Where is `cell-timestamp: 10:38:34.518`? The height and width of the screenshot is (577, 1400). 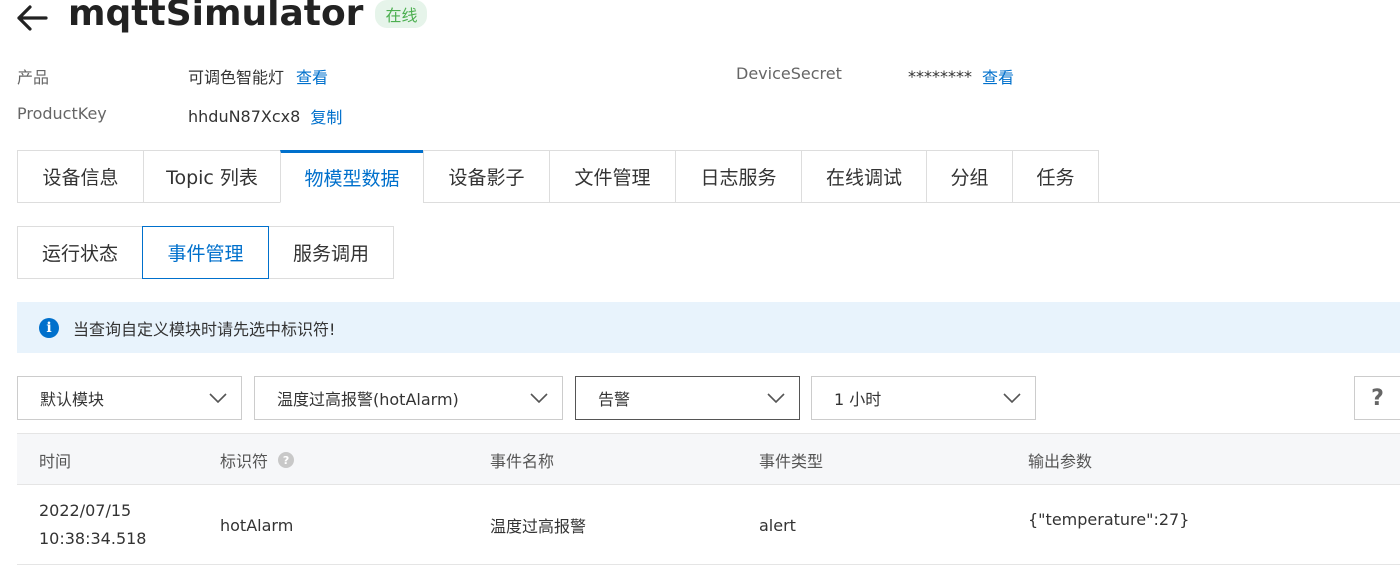 cell-timestamp: 10:38:34.518 is located at coordinates (93, 538).